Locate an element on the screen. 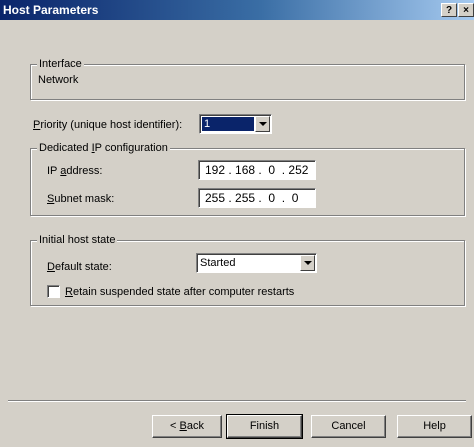  help-title-button: ? is located at coordinates (449, 10).